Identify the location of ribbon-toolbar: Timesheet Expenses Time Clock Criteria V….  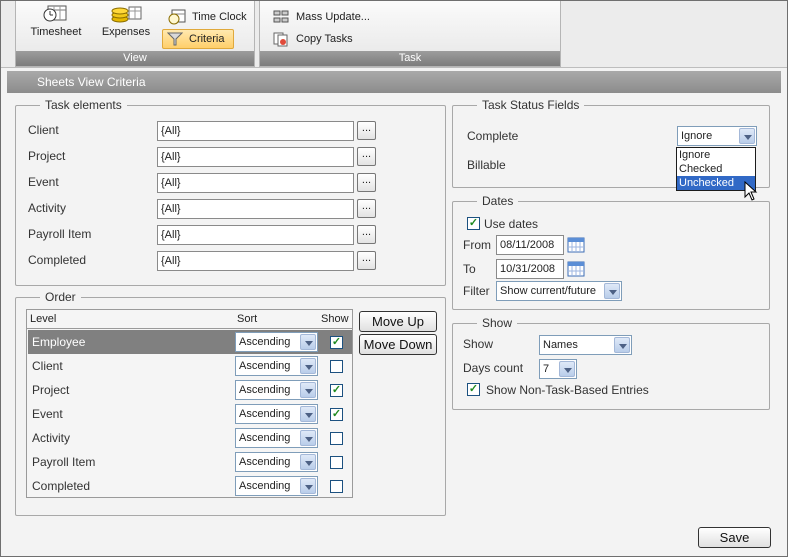
(394, 34).